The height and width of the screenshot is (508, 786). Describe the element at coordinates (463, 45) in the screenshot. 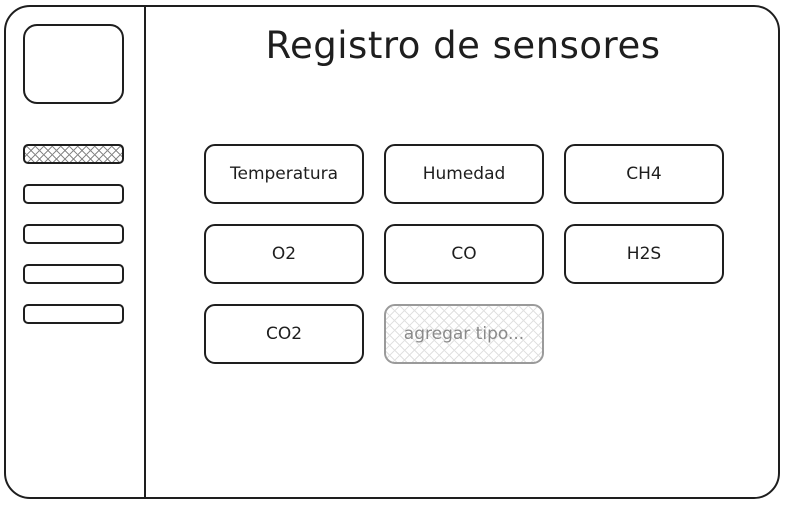

I see `page-title: Registro de sensores` at that location.